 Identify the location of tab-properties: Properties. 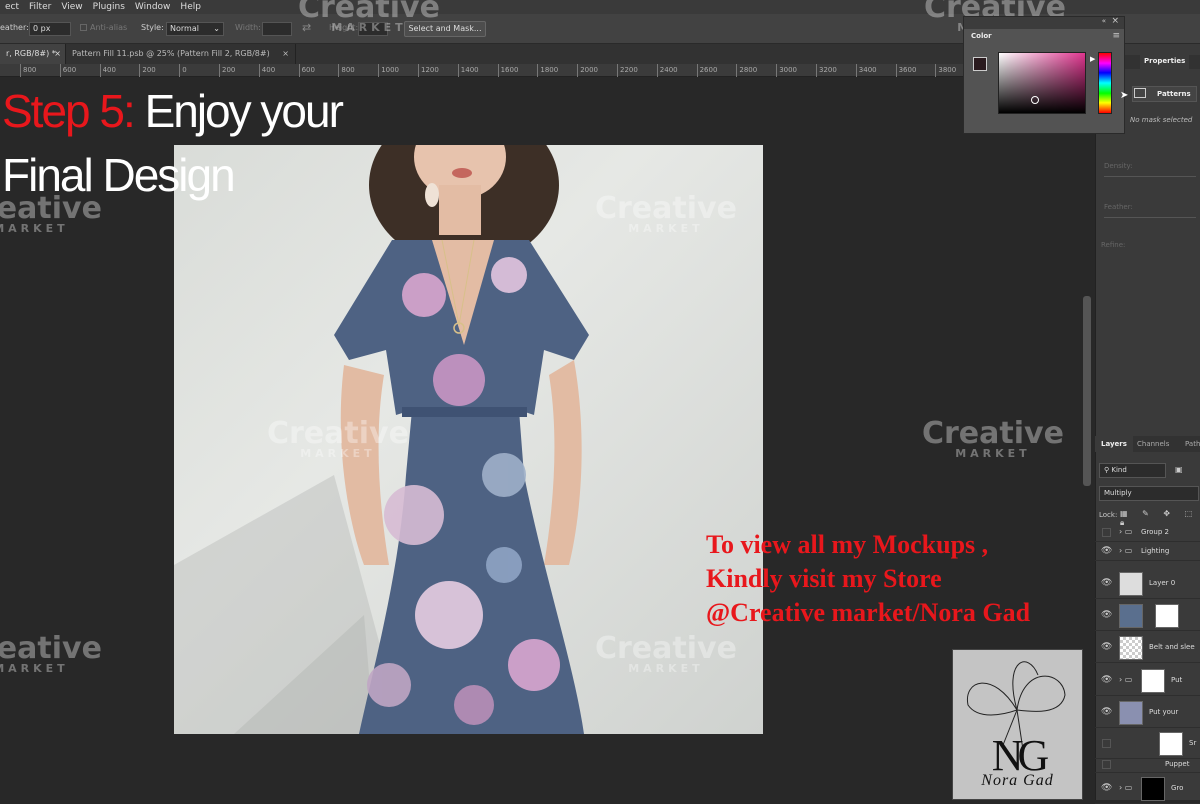
(1165, 62).